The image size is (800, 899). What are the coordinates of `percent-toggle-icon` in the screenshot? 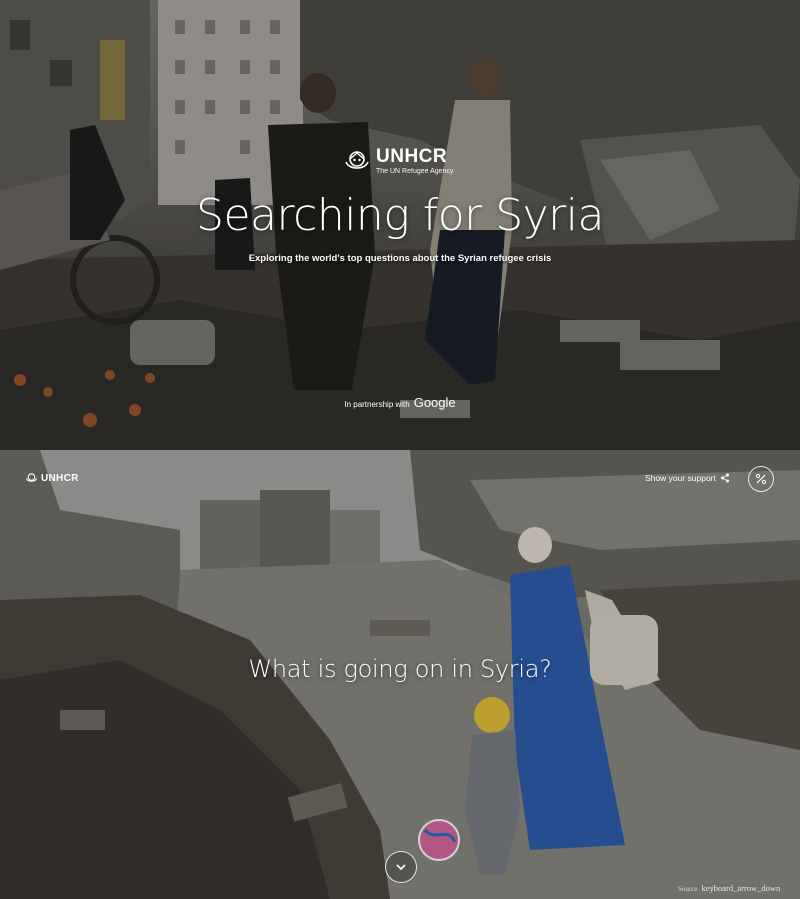 It's located at (761, 479).